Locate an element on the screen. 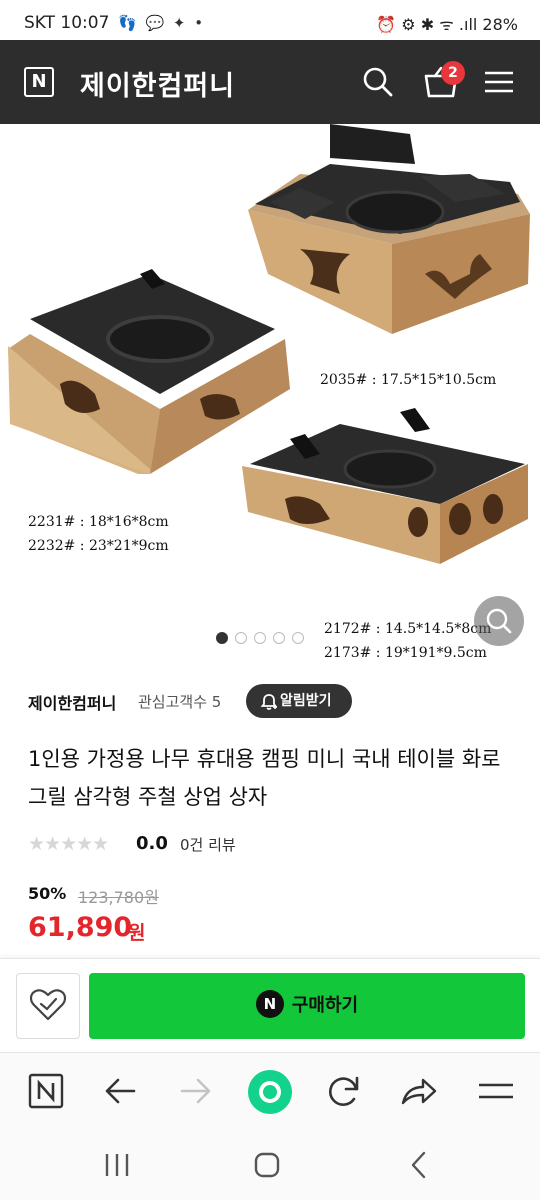 Image resolution: width=540 pixels, height=1200 pixels. browser-back-button is located at coordinates (120, 1091).